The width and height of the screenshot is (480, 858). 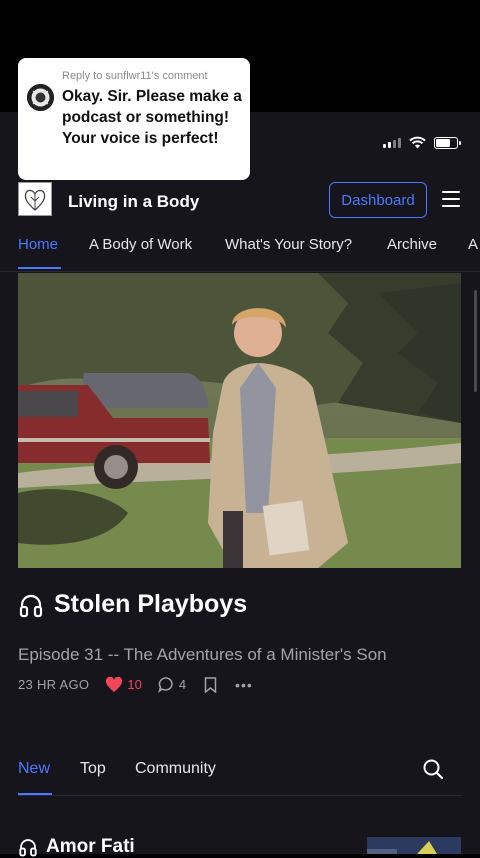 I want to click on status-bar, so click(x=422, y=142).